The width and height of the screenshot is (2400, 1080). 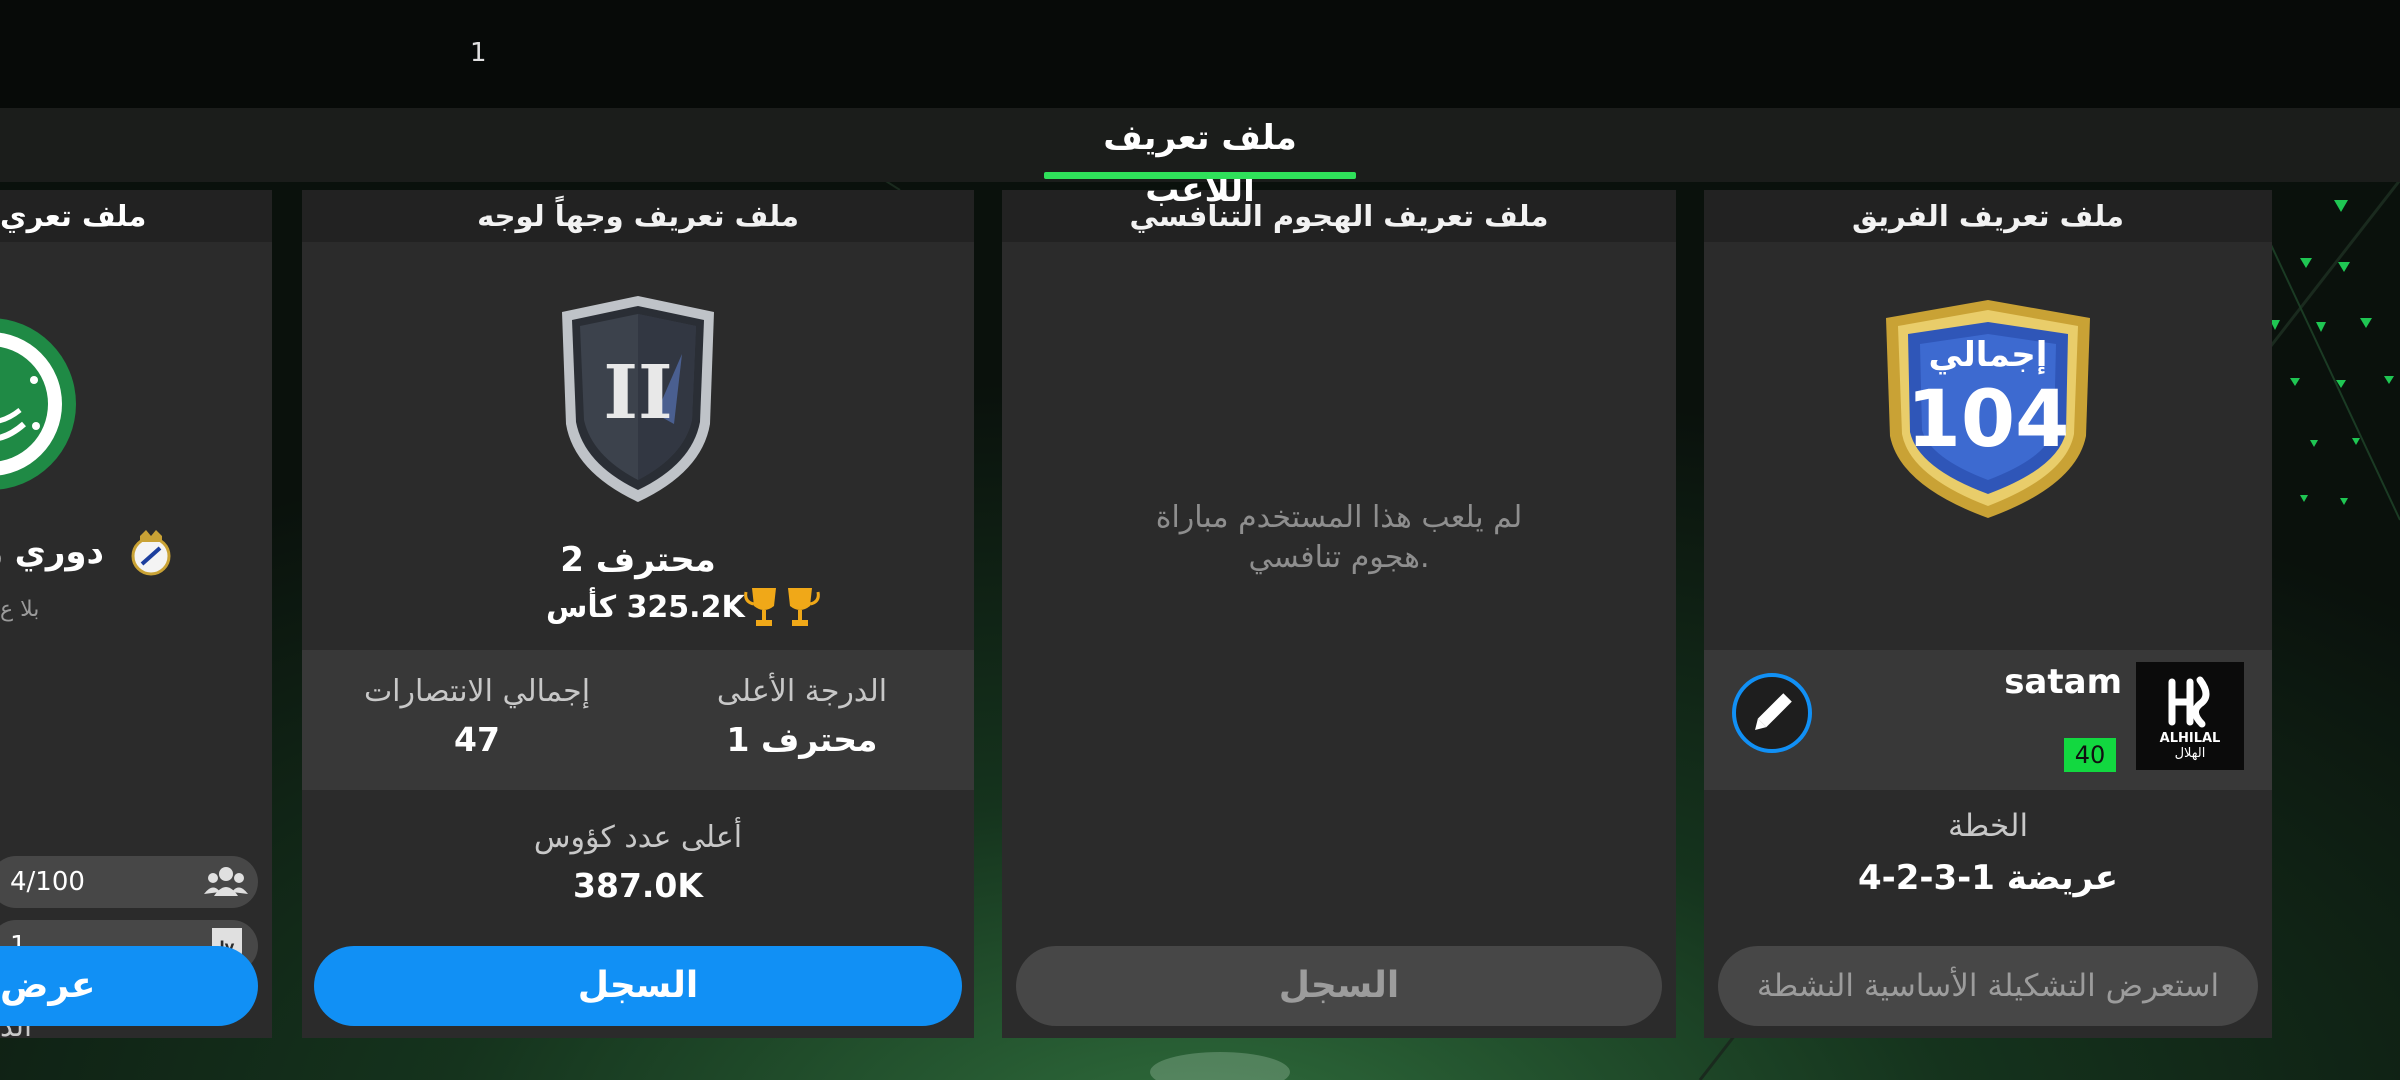 I want to click on total-wins-label: إجمالي الانتصارات, so click(x=477, y=691).